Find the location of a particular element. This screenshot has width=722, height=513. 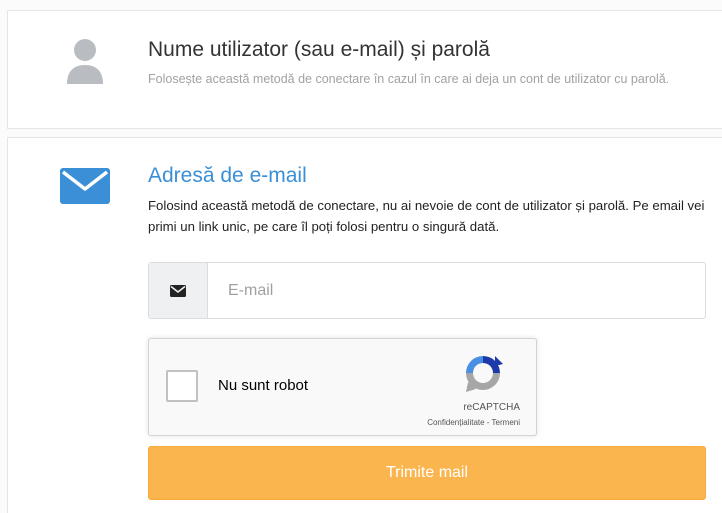

username-option-title: Nume utilizator (sau e-mail) și parolă is located at coordinates (319, 50).